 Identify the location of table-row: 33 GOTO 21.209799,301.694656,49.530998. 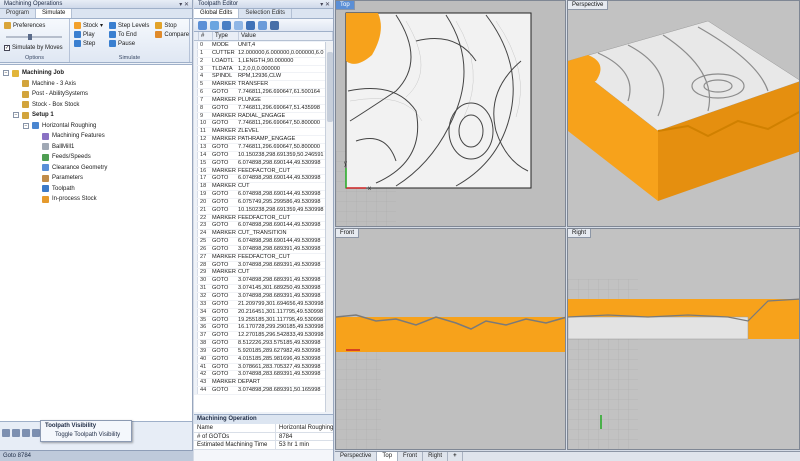
(259, 304).